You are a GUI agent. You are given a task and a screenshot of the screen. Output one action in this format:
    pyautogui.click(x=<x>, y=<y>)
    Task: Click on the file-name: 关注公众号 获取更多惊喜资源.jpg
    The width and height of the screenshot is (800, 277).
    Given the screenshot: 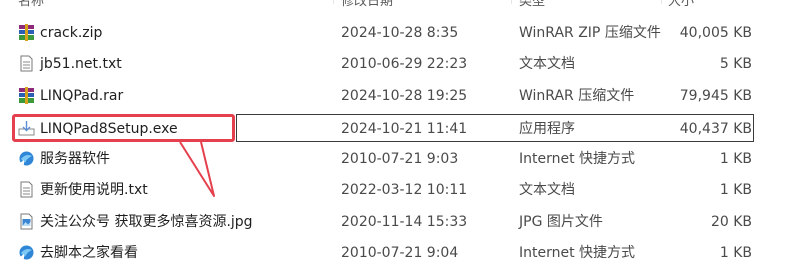 What is the action you would take?
    pyautogui.click(x=146, y=222)
    